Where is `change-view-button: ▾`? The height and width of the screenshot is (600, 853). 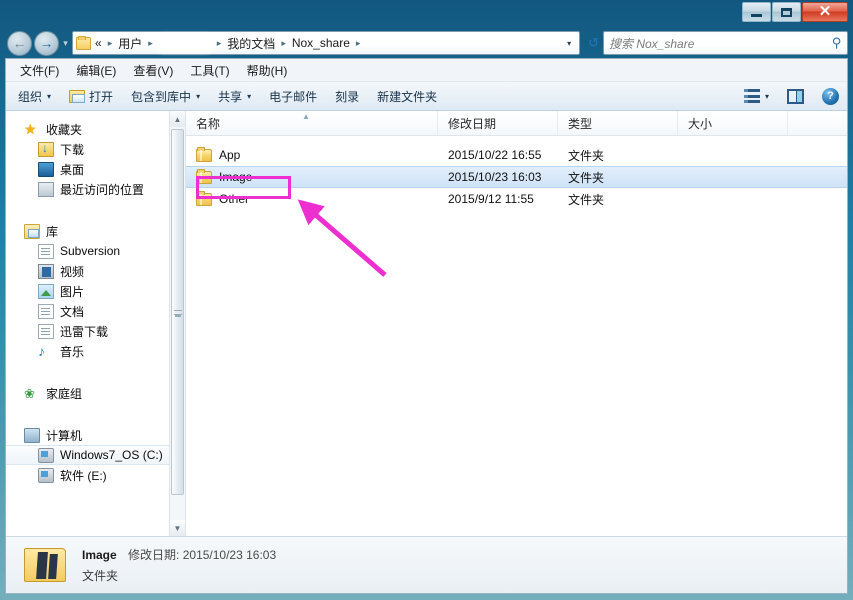 change-view-button: ▾ is located at coordinates (756, 96).